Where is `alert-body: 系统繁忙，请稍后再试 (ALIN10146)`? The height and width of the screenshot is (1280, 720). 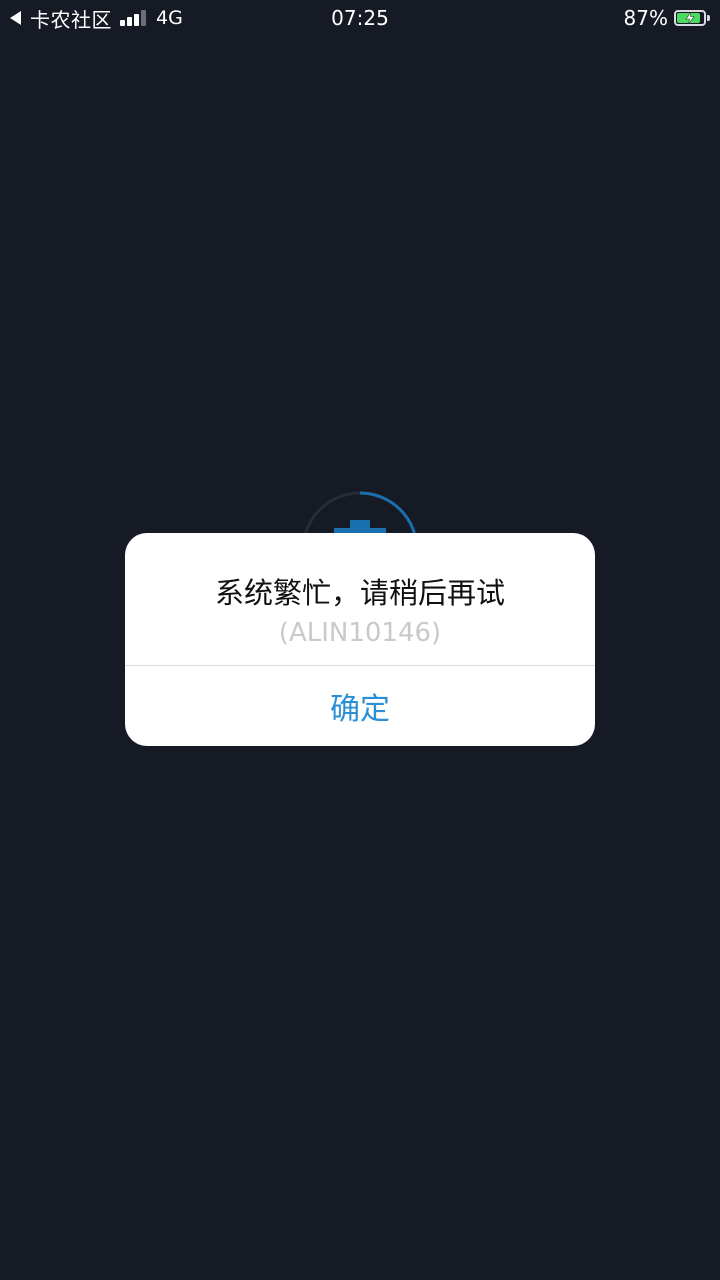
alert-body: 系统繁忙，请稍后再试 (ALIN10146) is located at coordinates (360, 599).